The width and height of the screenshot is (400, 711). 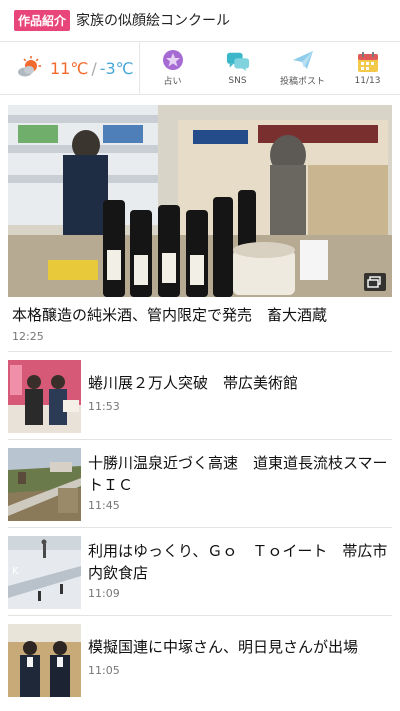 I want to click on banner-title: 家族の似顔絵コンクール, so click(x=153, y=20).